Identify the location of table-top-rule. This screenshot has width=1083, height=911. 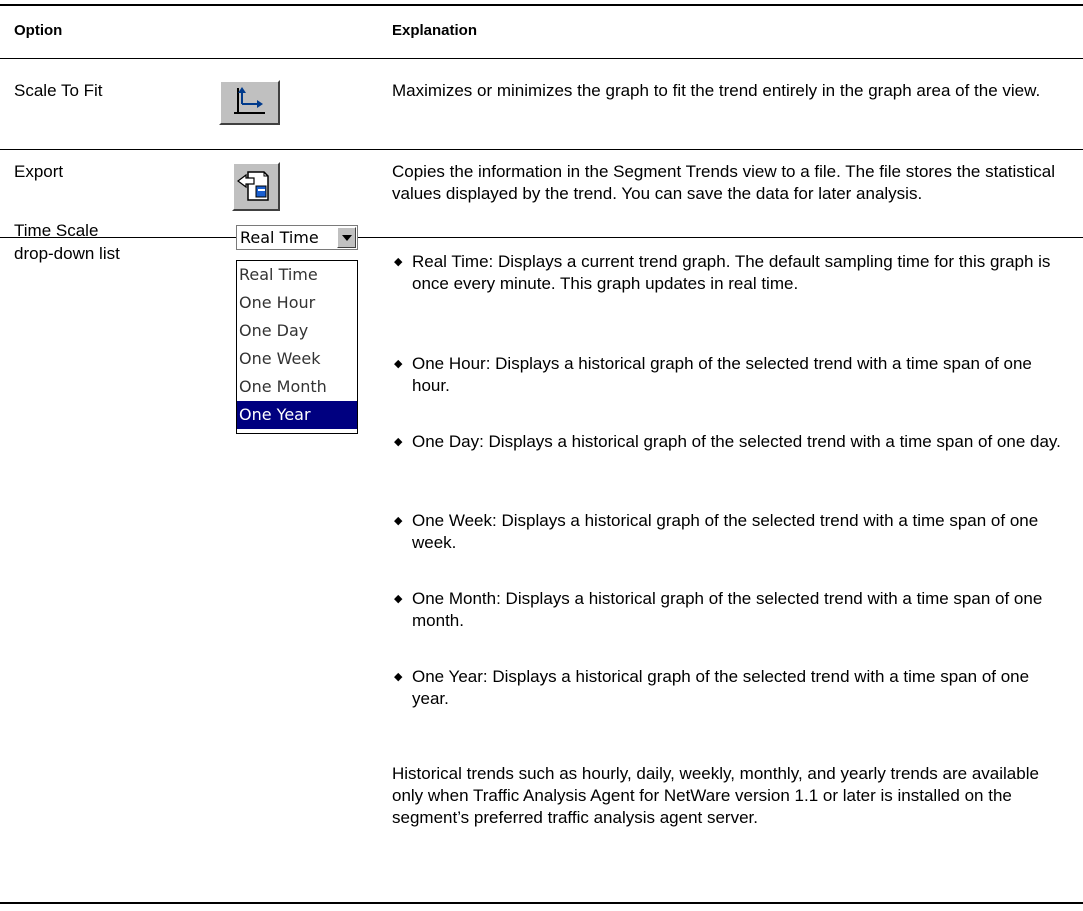
(541, 5).